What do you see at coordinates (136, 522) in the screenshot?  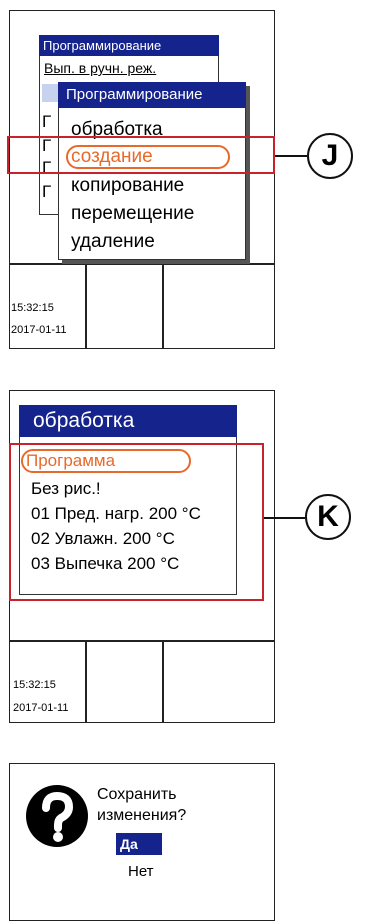 I see `annotation-box-k` at bounding box center [136, 522].